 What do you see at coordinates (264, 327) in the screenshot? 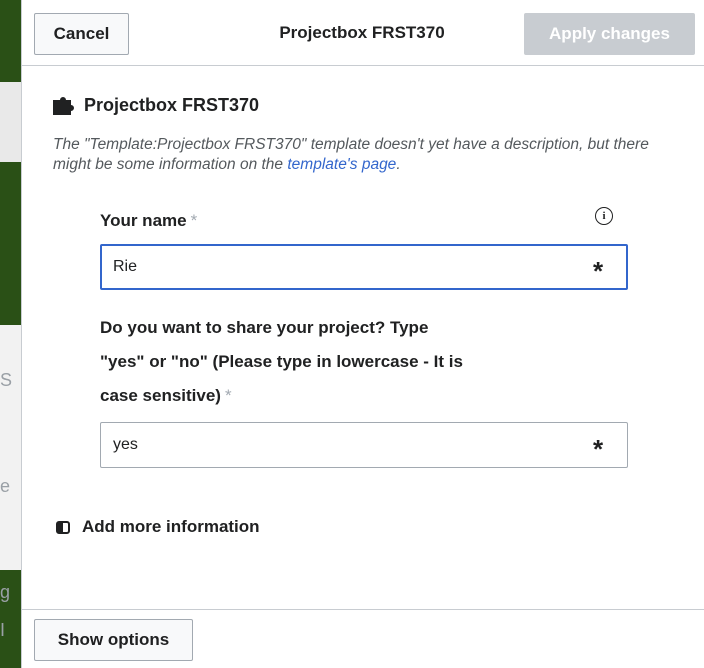
I see `share-label-line-1: Do you want to share your project? Type` at bounding box center [264, 327].